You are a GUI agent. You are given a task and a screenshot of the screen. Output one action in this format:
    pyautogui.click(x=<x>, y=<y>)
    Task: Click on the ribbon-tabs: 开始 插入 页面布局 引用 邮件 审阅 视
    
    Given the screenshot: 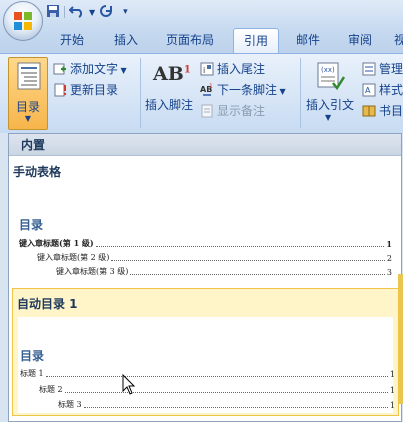 What is the action you would take?
    pyautogui.click(x=201, y=40)
    